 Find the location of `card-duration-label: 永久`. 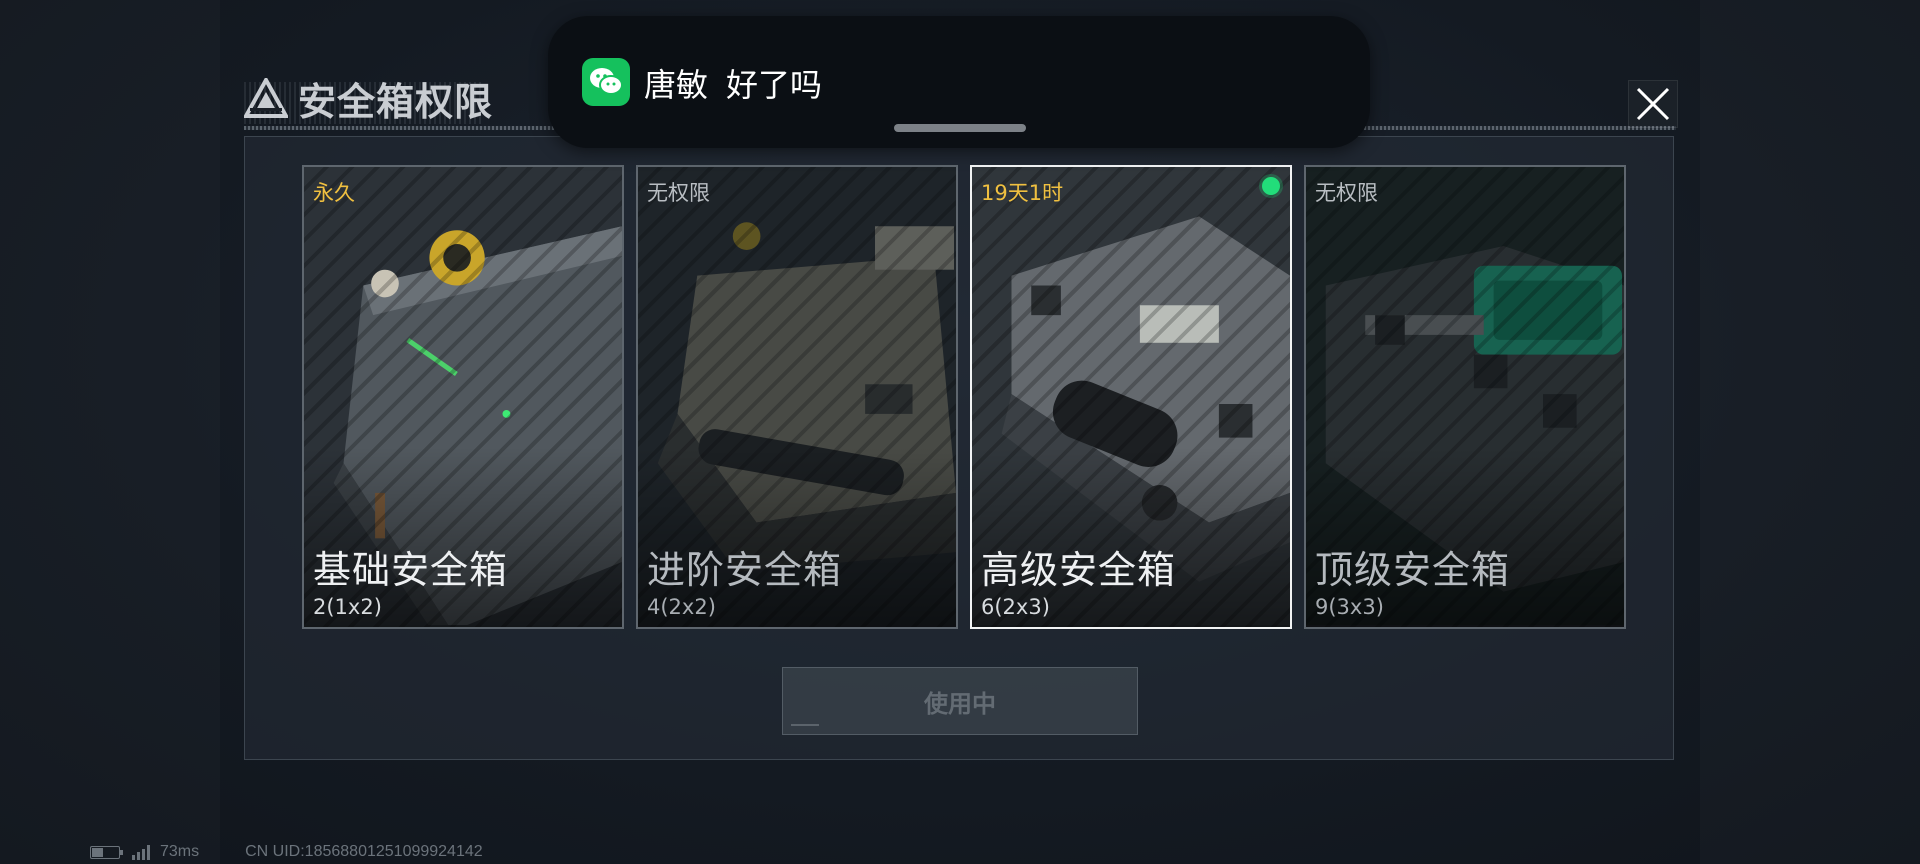

card-duration-label: 永久 is located at coordinates (334, 193).